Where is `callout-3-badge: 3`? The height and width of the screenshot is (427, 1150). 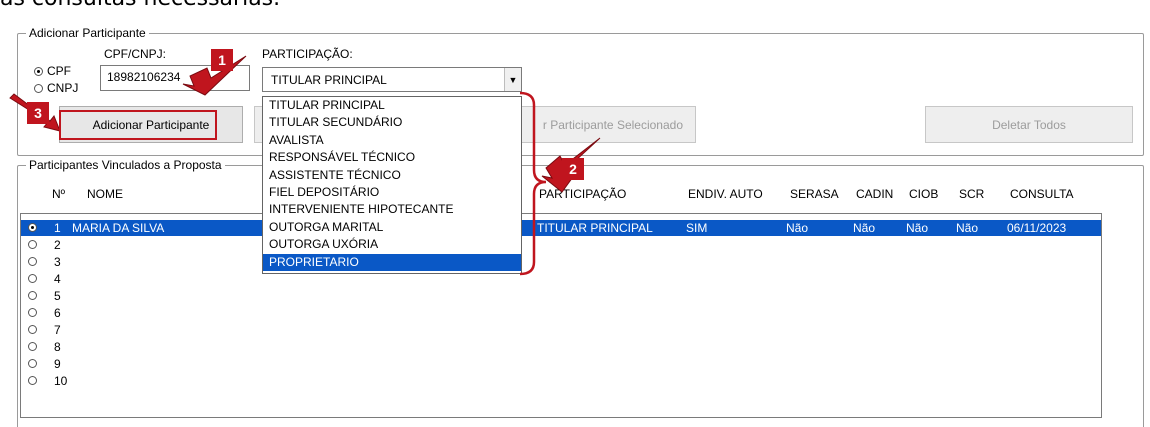 callout-3-badge: 3 is located at coordinates (38, 113).